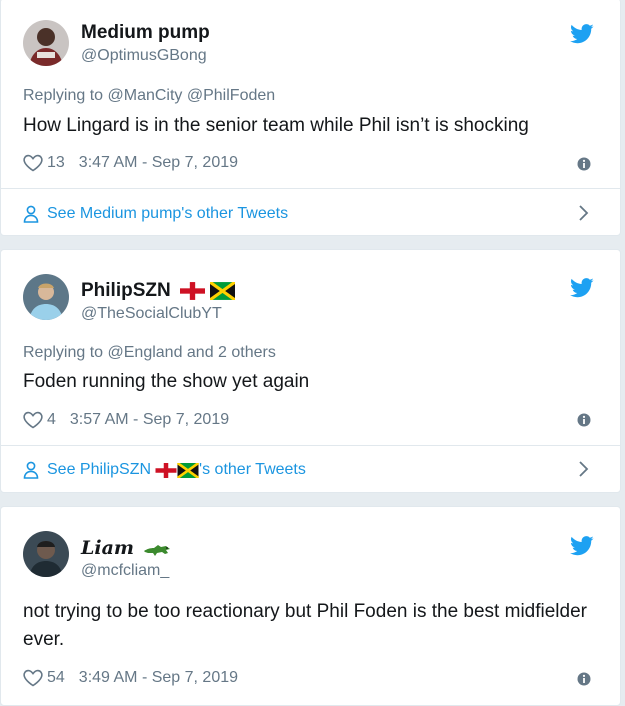 The height and width of the screenshot is (706, 625). Describe the element at coordinates (107, 548) in the screenshot. I see `display-name-text: Liam` at that location.